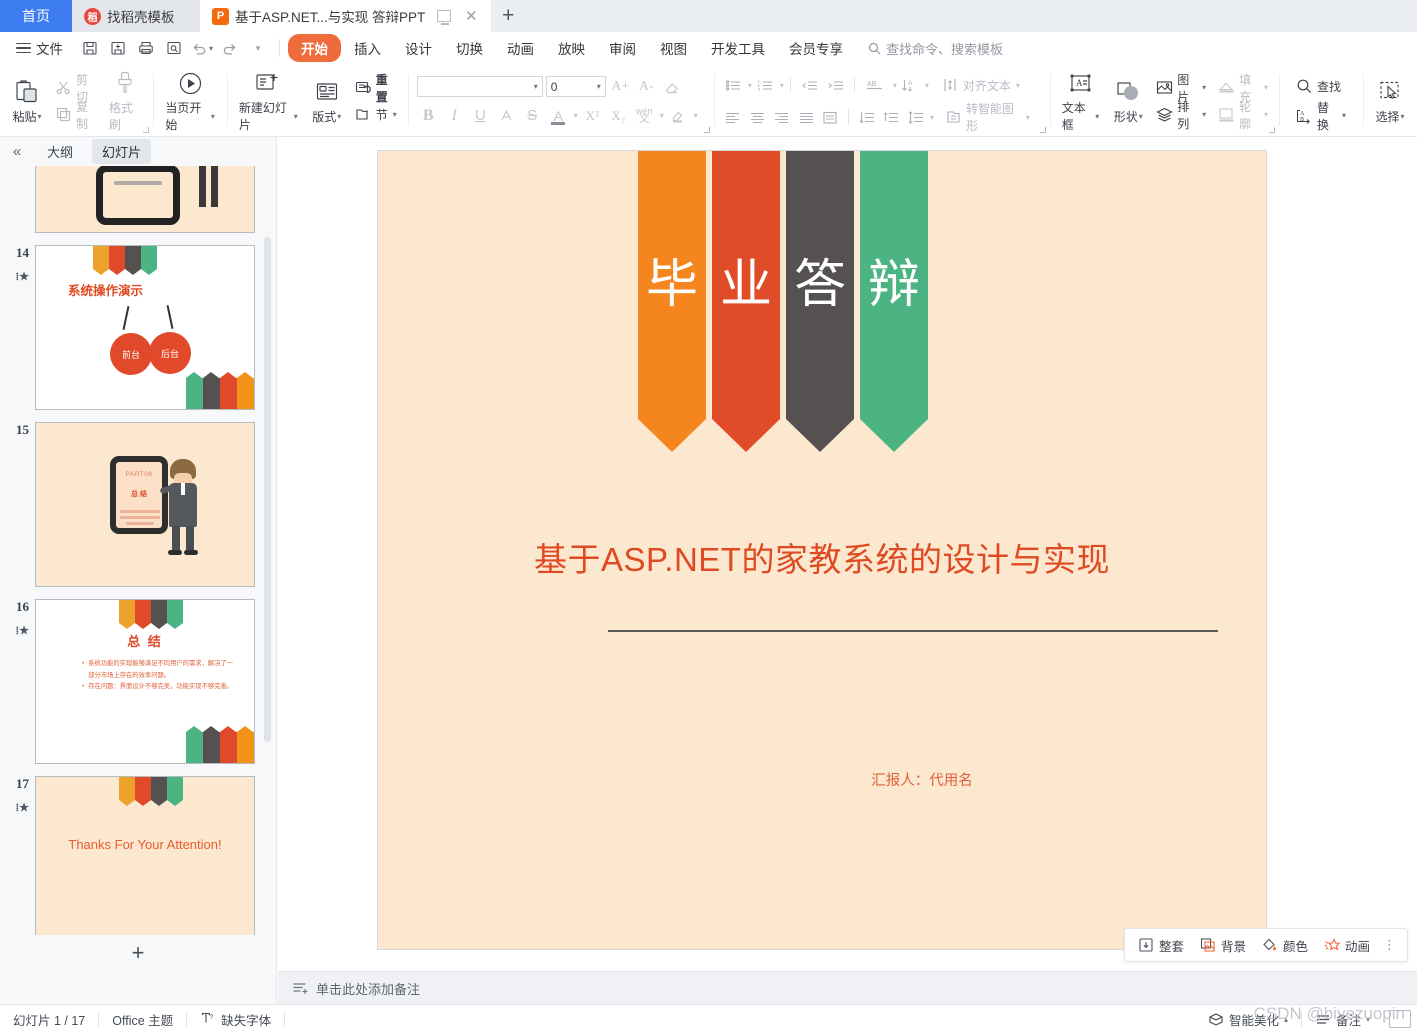 This screenshot has height=1033, width=1417. I want to click on paste-caret-icon: ▾, so click(40, 116).